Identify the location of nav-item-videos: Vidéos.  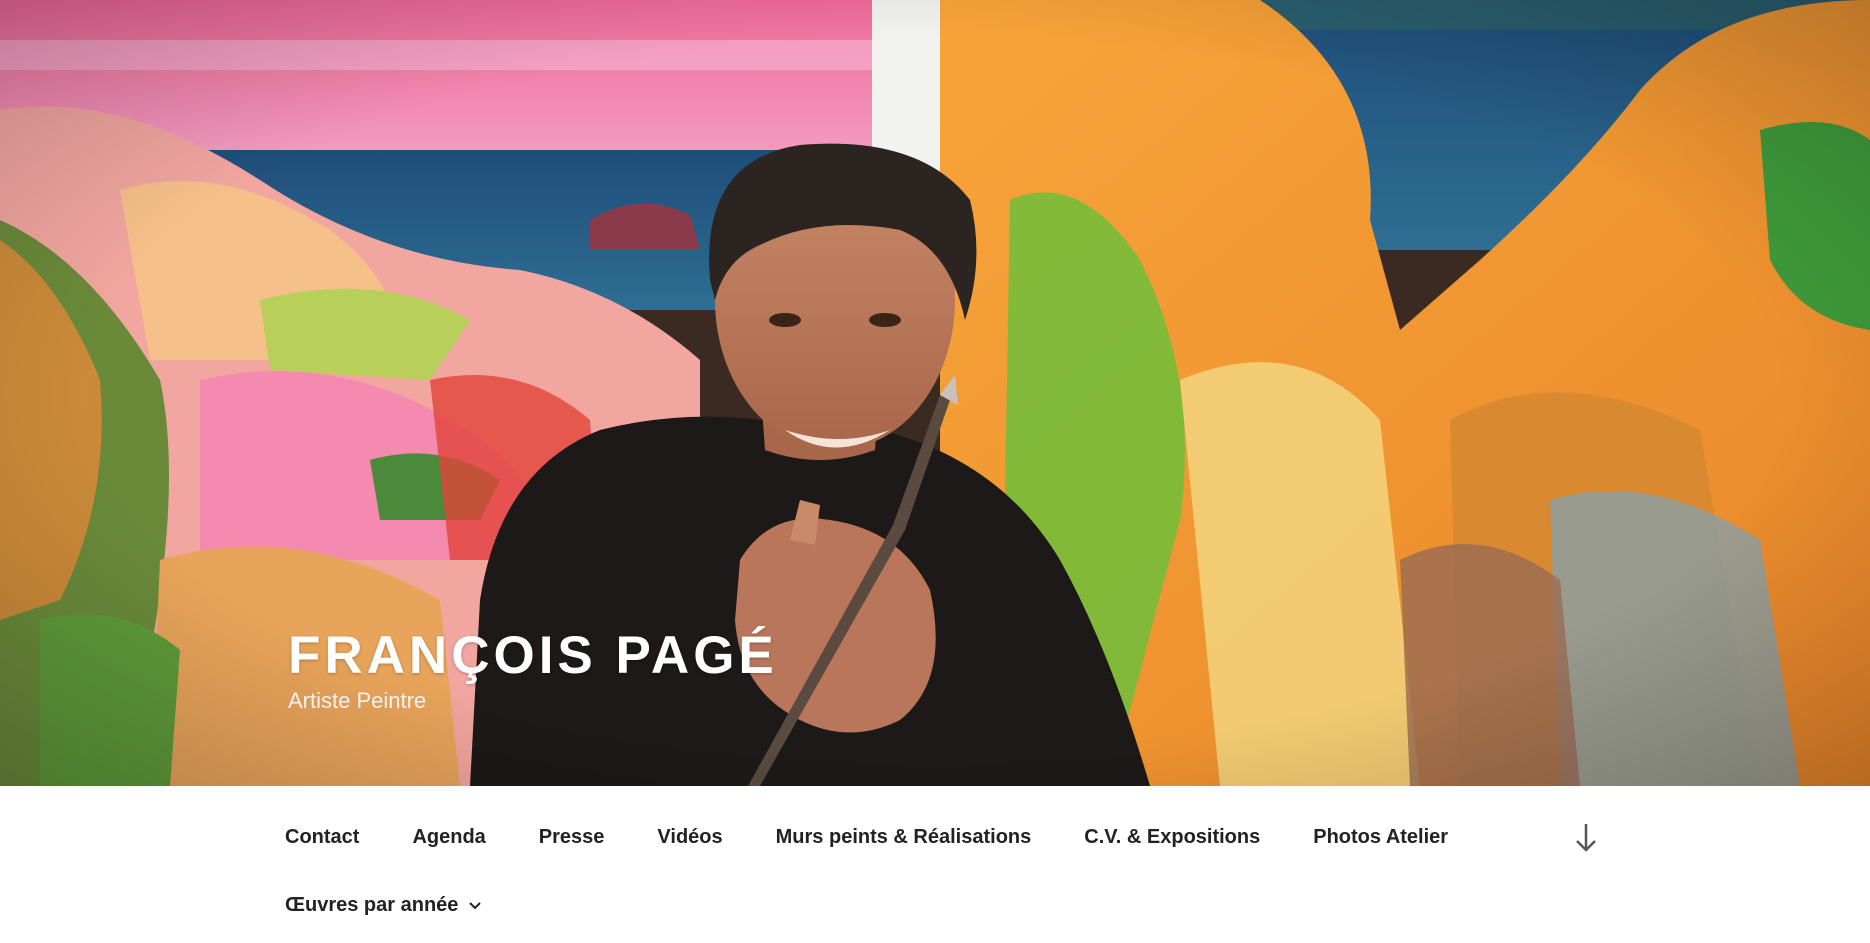
(689, 837).